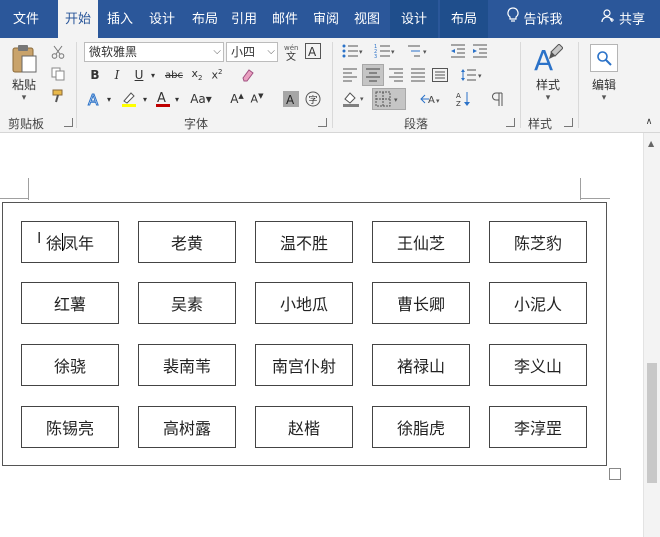 The height and width of the screenshot is (537, 660). Describe the element at coordinates (578, 85) in the screenshot. I see `separator` at that location.